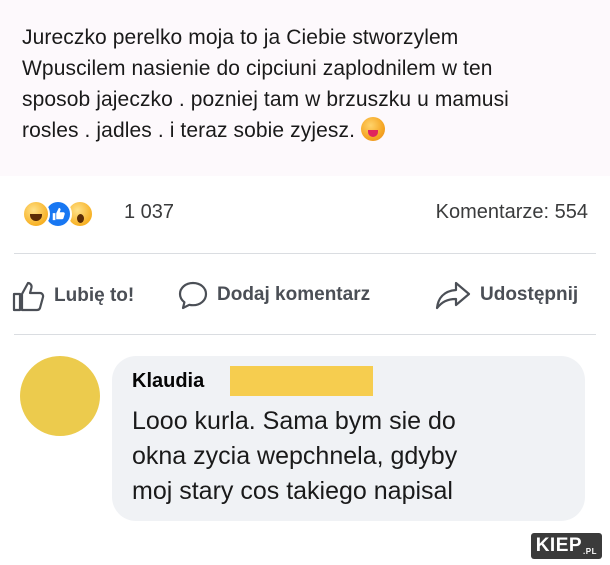 This screenshot has width=610, height=565. Describe the element at coordinates (512, 212) in the screenshot. I see `comments-count-link: Komentarze: 554` at that location.